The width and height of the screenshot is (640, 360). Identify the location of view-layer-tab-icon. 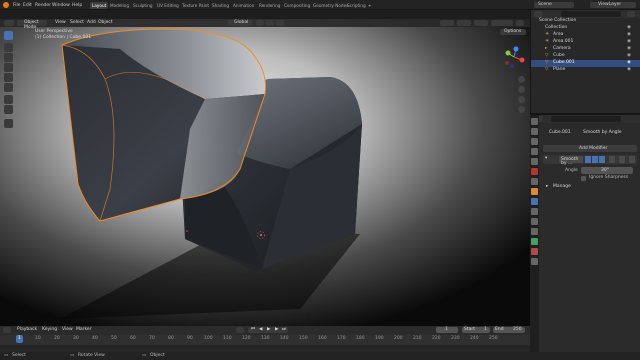
(534, 151).